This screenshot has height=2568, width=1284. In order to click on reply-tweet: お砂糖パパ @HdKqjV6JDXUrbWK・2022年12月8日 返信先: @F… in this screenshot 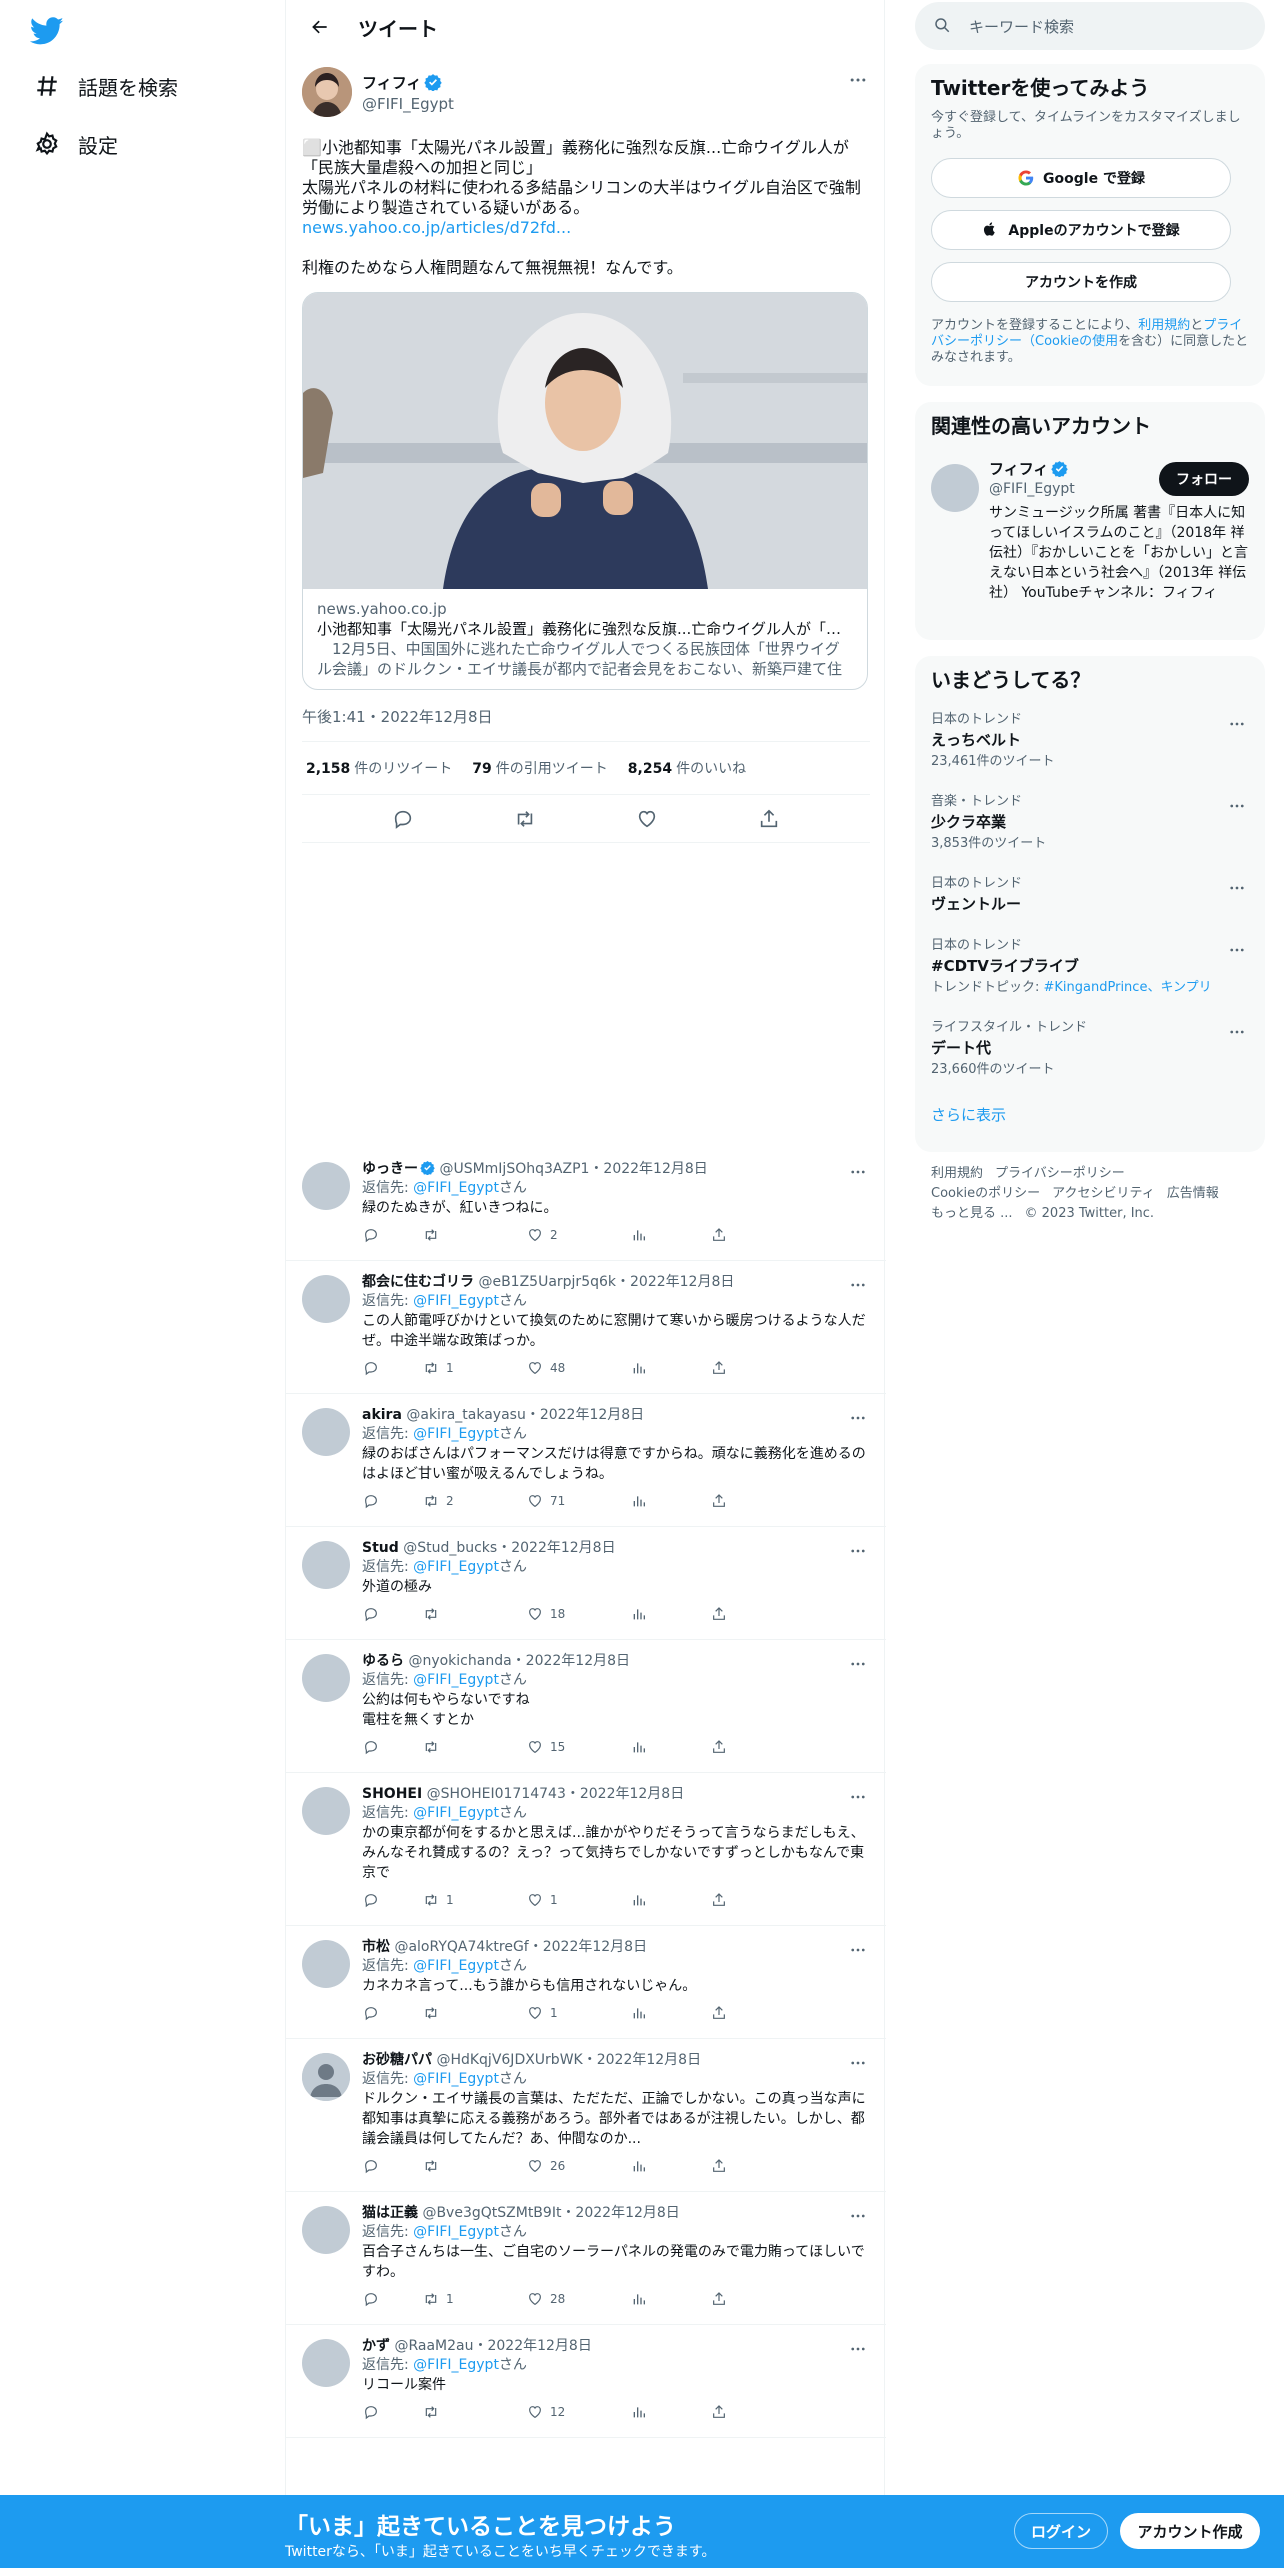, I will do `click(586, 2115)`.